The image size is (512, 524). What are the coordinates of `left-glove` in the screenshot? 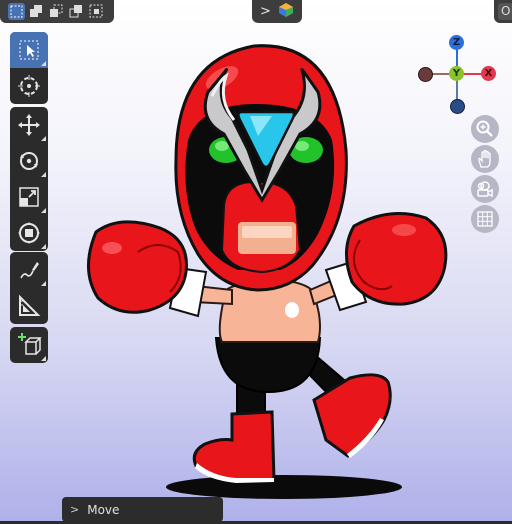 It's located at (137, 267).